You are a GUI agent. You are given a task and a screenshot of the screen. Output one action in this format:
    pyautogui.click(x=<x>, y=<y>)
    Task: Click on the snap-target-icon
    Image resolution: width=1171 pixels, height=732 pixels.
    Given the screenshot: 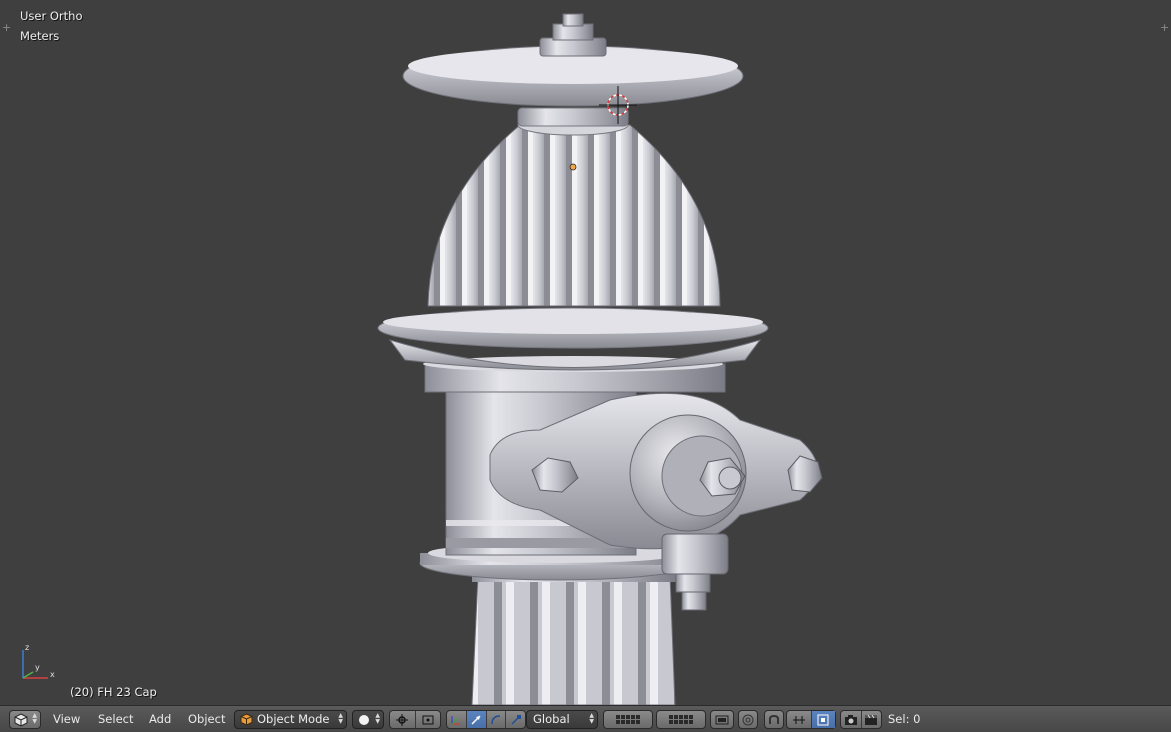 What is the action you would take?
    pyautogui.click(x=823, y=719)
    